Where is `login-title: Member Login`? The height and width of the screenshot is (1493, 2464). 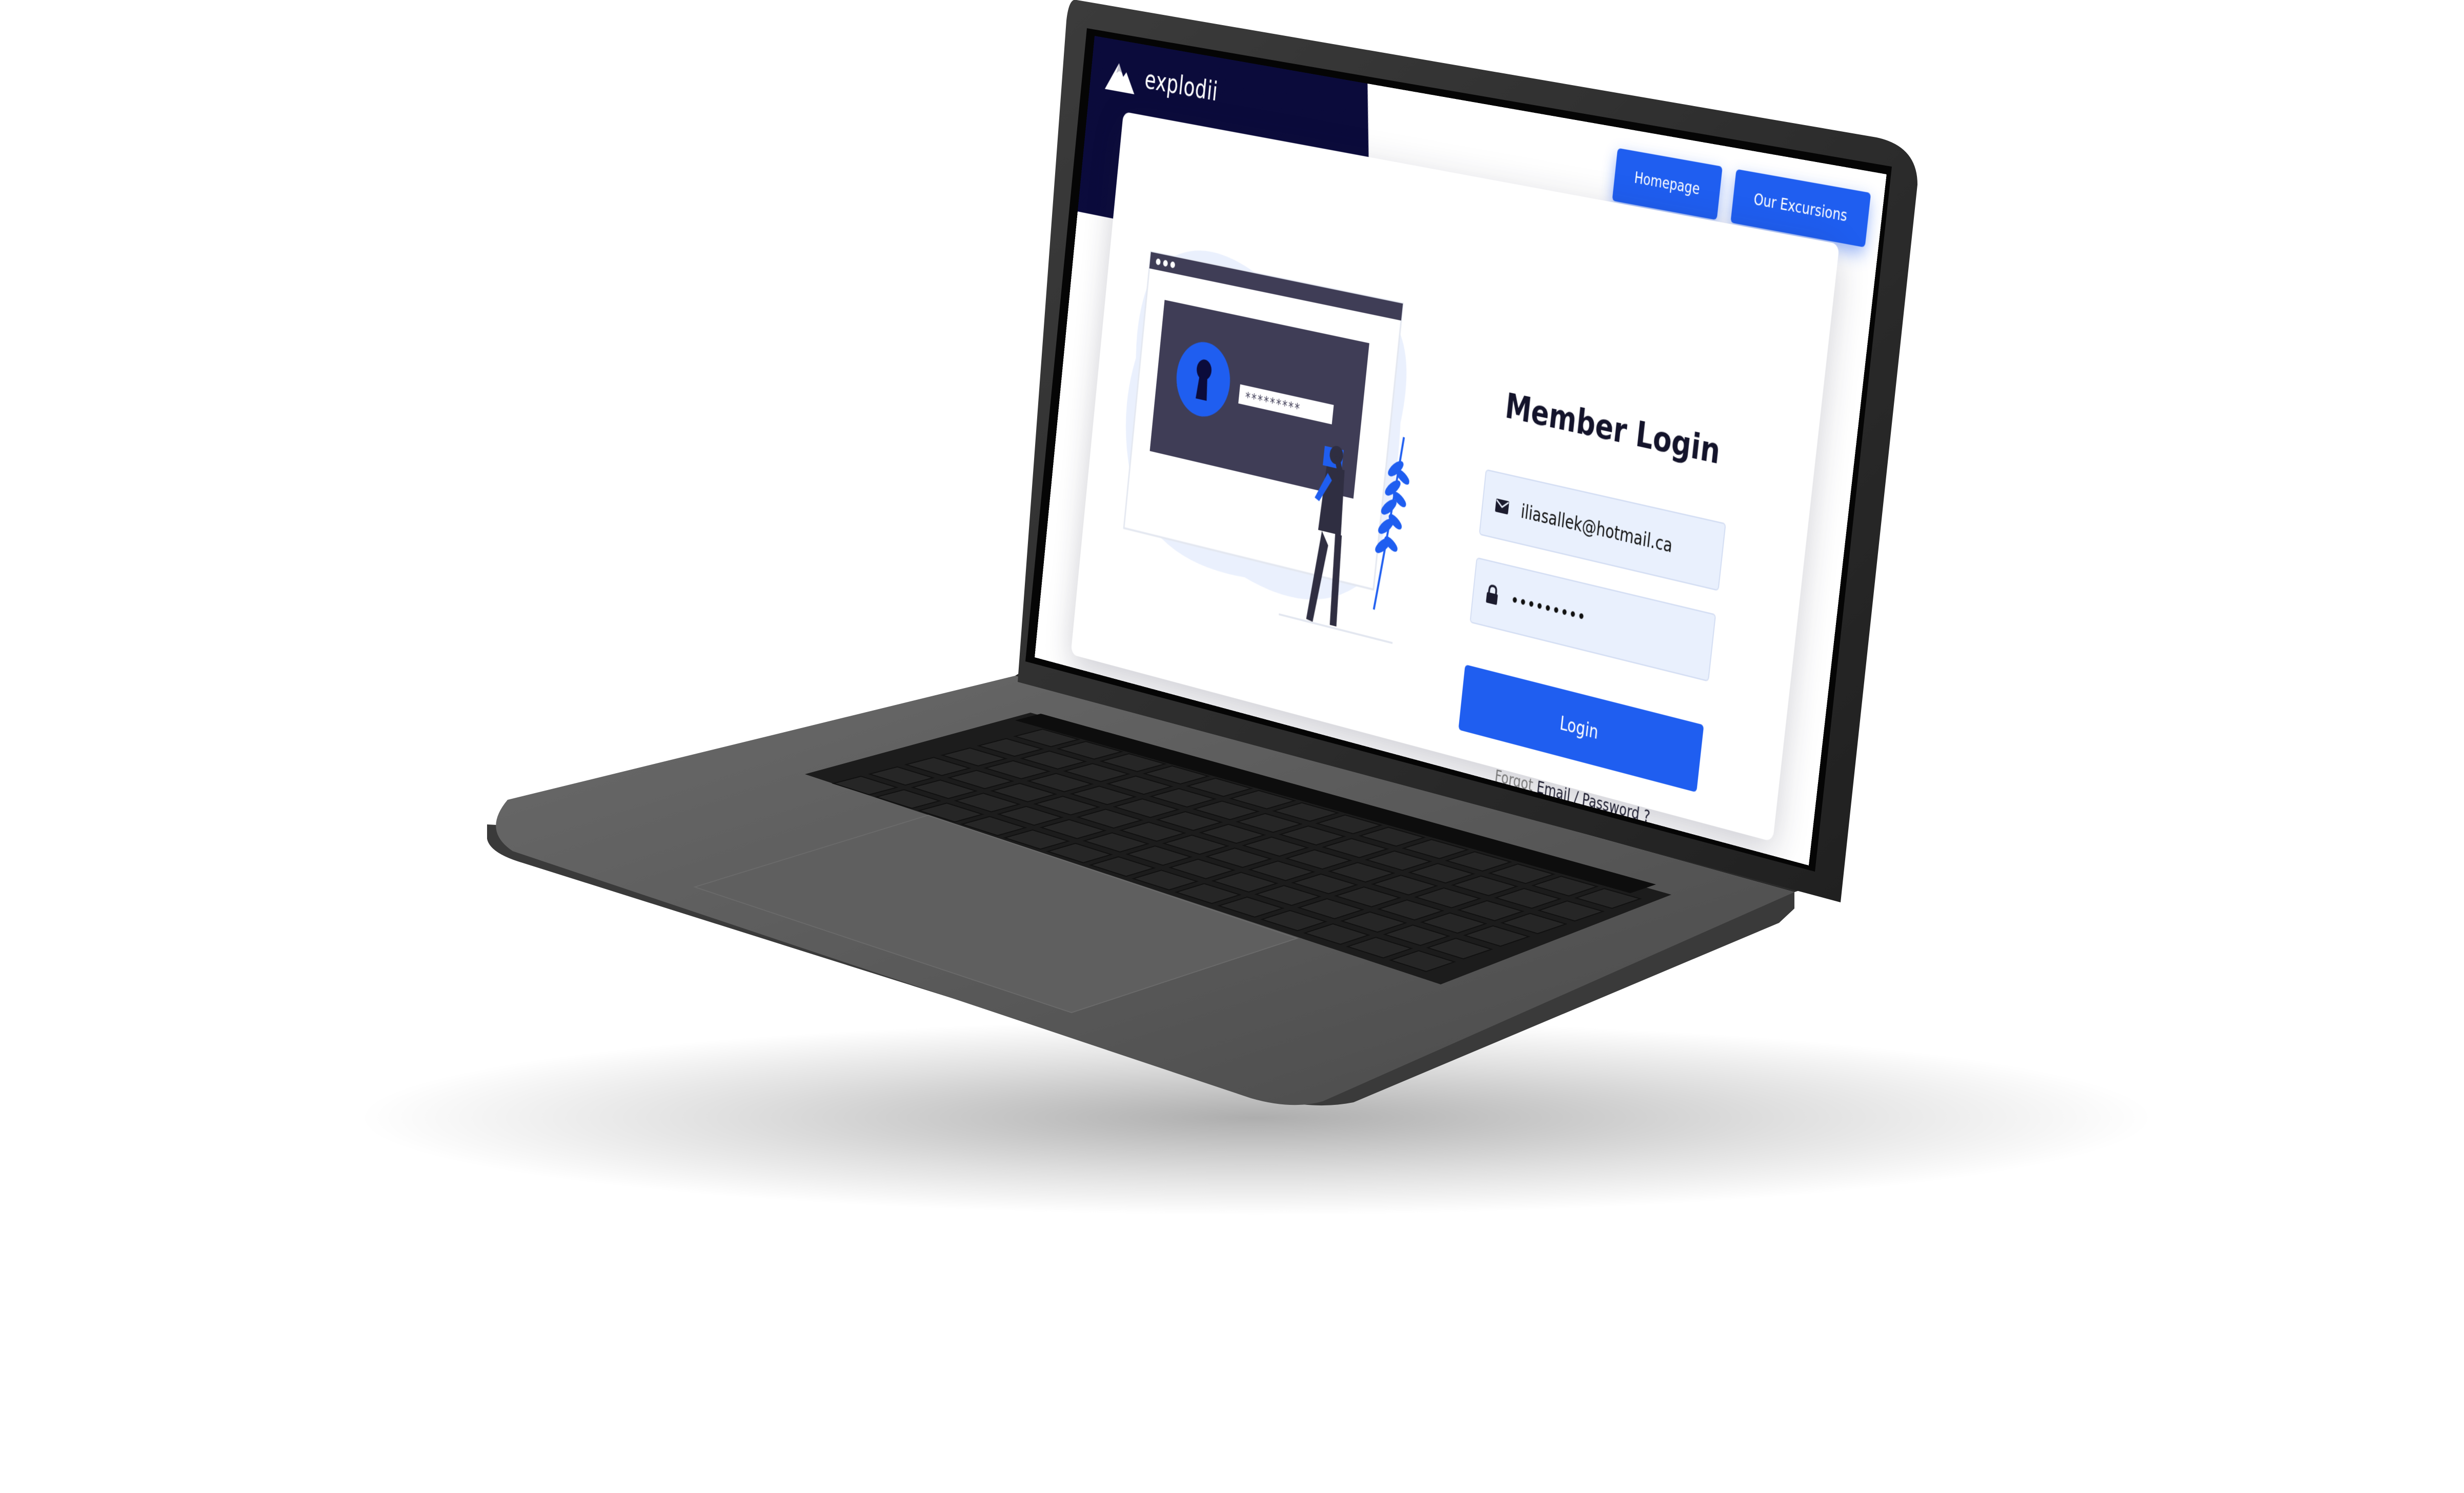
login-title: Member Login is located at coordinates (1613, 429).